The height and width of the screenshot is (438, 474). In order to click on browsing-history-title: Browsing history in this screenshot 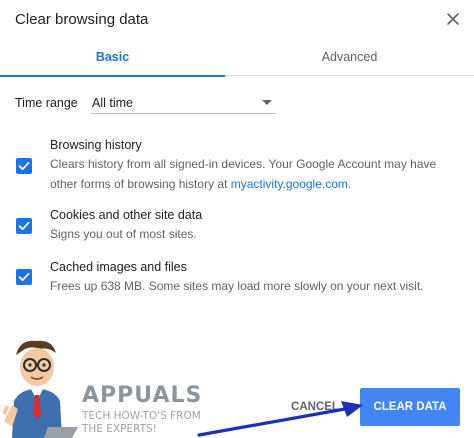, I will do `click(96, 145)`.